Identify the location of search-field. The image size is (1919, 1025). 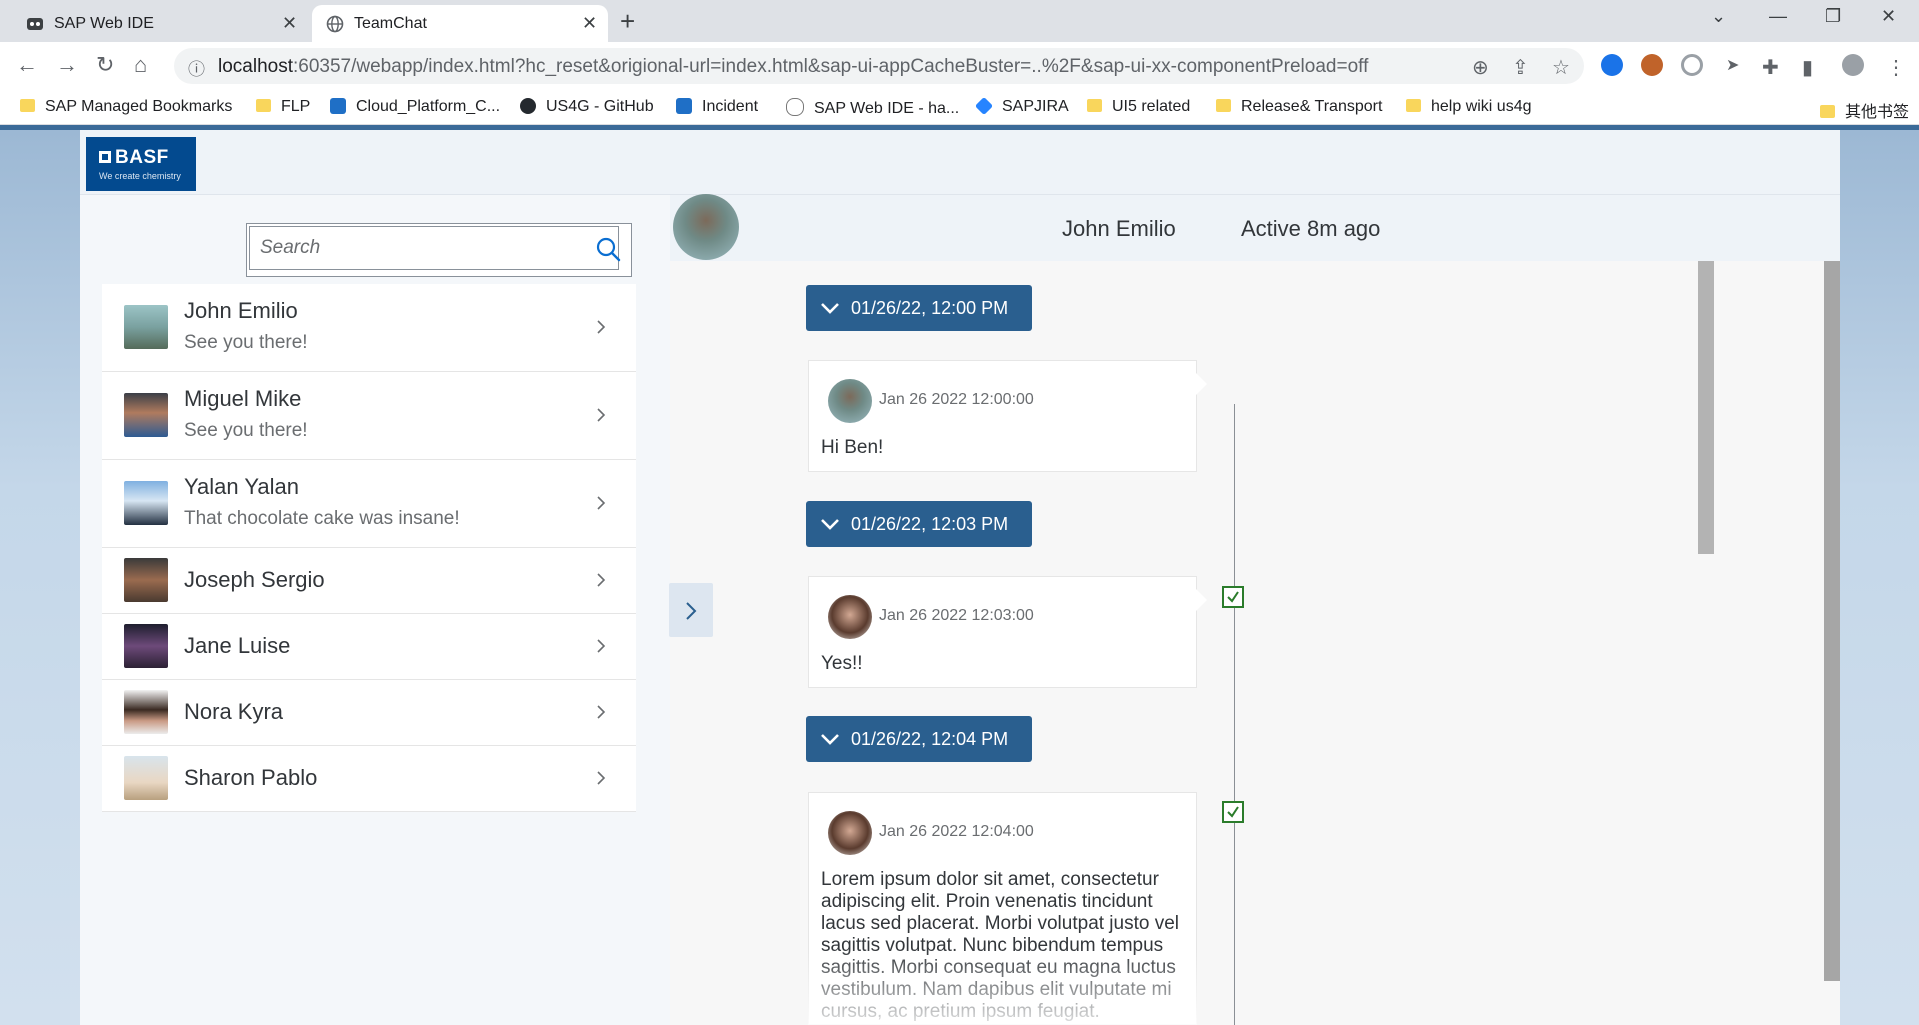
(439, 250).